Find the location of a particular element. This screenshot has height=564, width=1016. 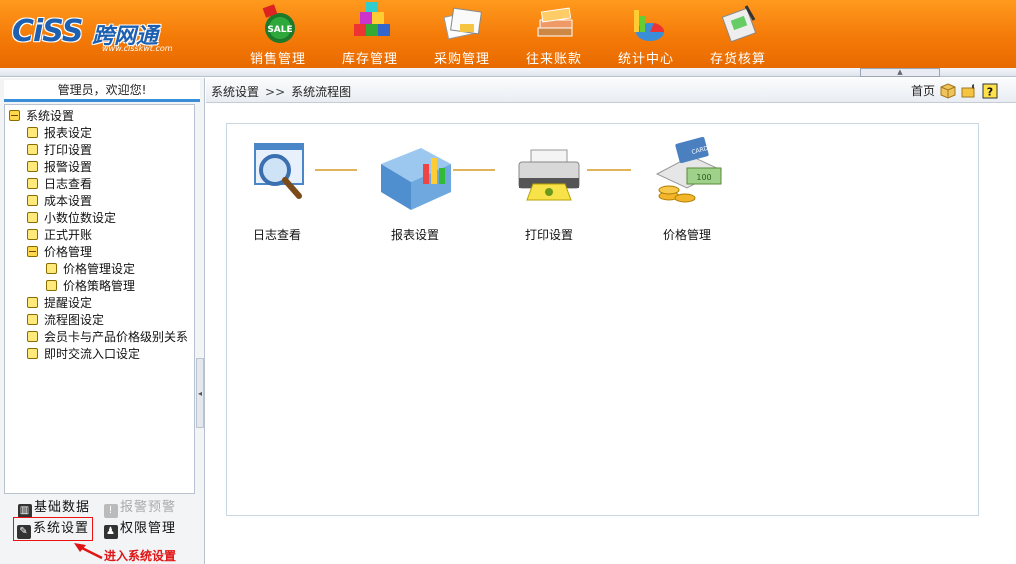

breadcrumb-bar: 系统设置 >> 系统流程图 首页 ? is located at coordinates (611, 90).